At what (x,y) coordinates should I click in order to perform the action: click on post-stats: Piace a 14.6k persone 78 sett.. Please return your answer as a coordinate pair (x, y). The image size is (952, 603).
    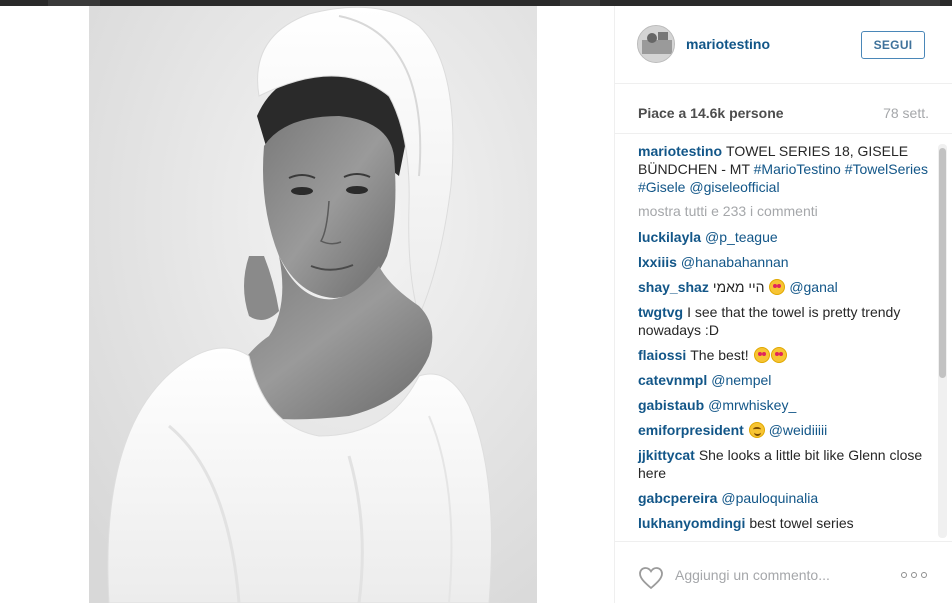
    Looking at the image, I should click on (783, 109).